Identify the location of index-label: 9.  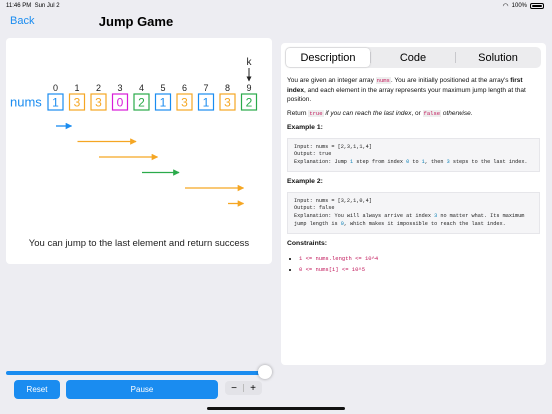
(248, 88).